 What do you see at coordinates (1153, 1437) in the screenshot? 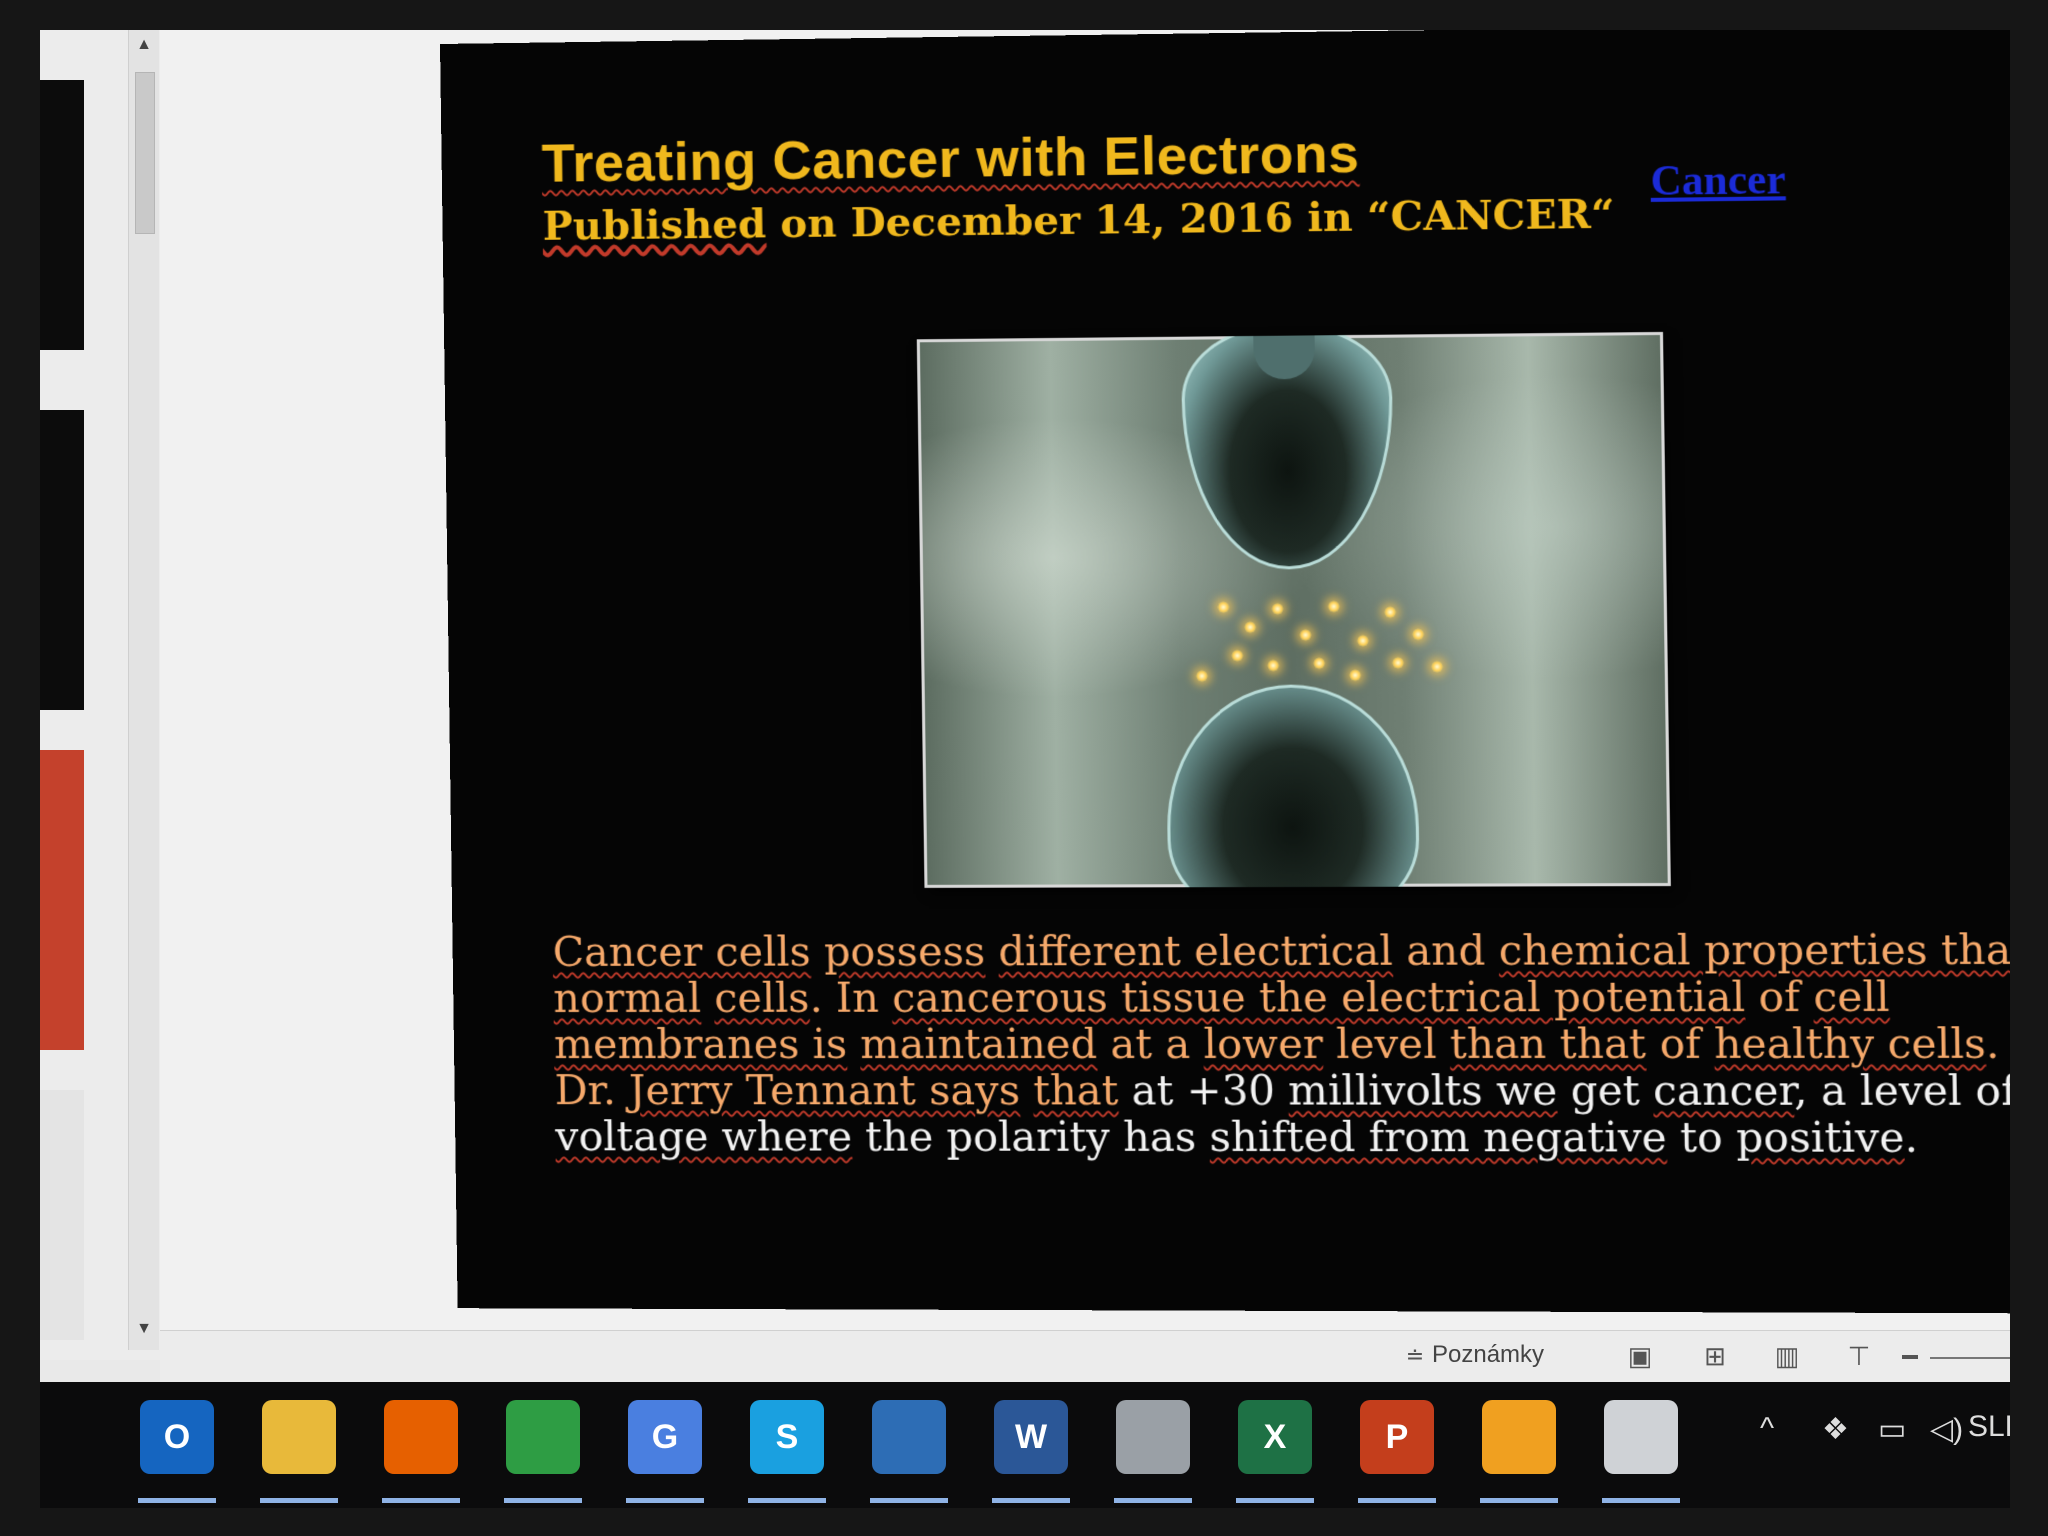
I see `snipping-tool-icon` at bounding box center [1153, 1437].